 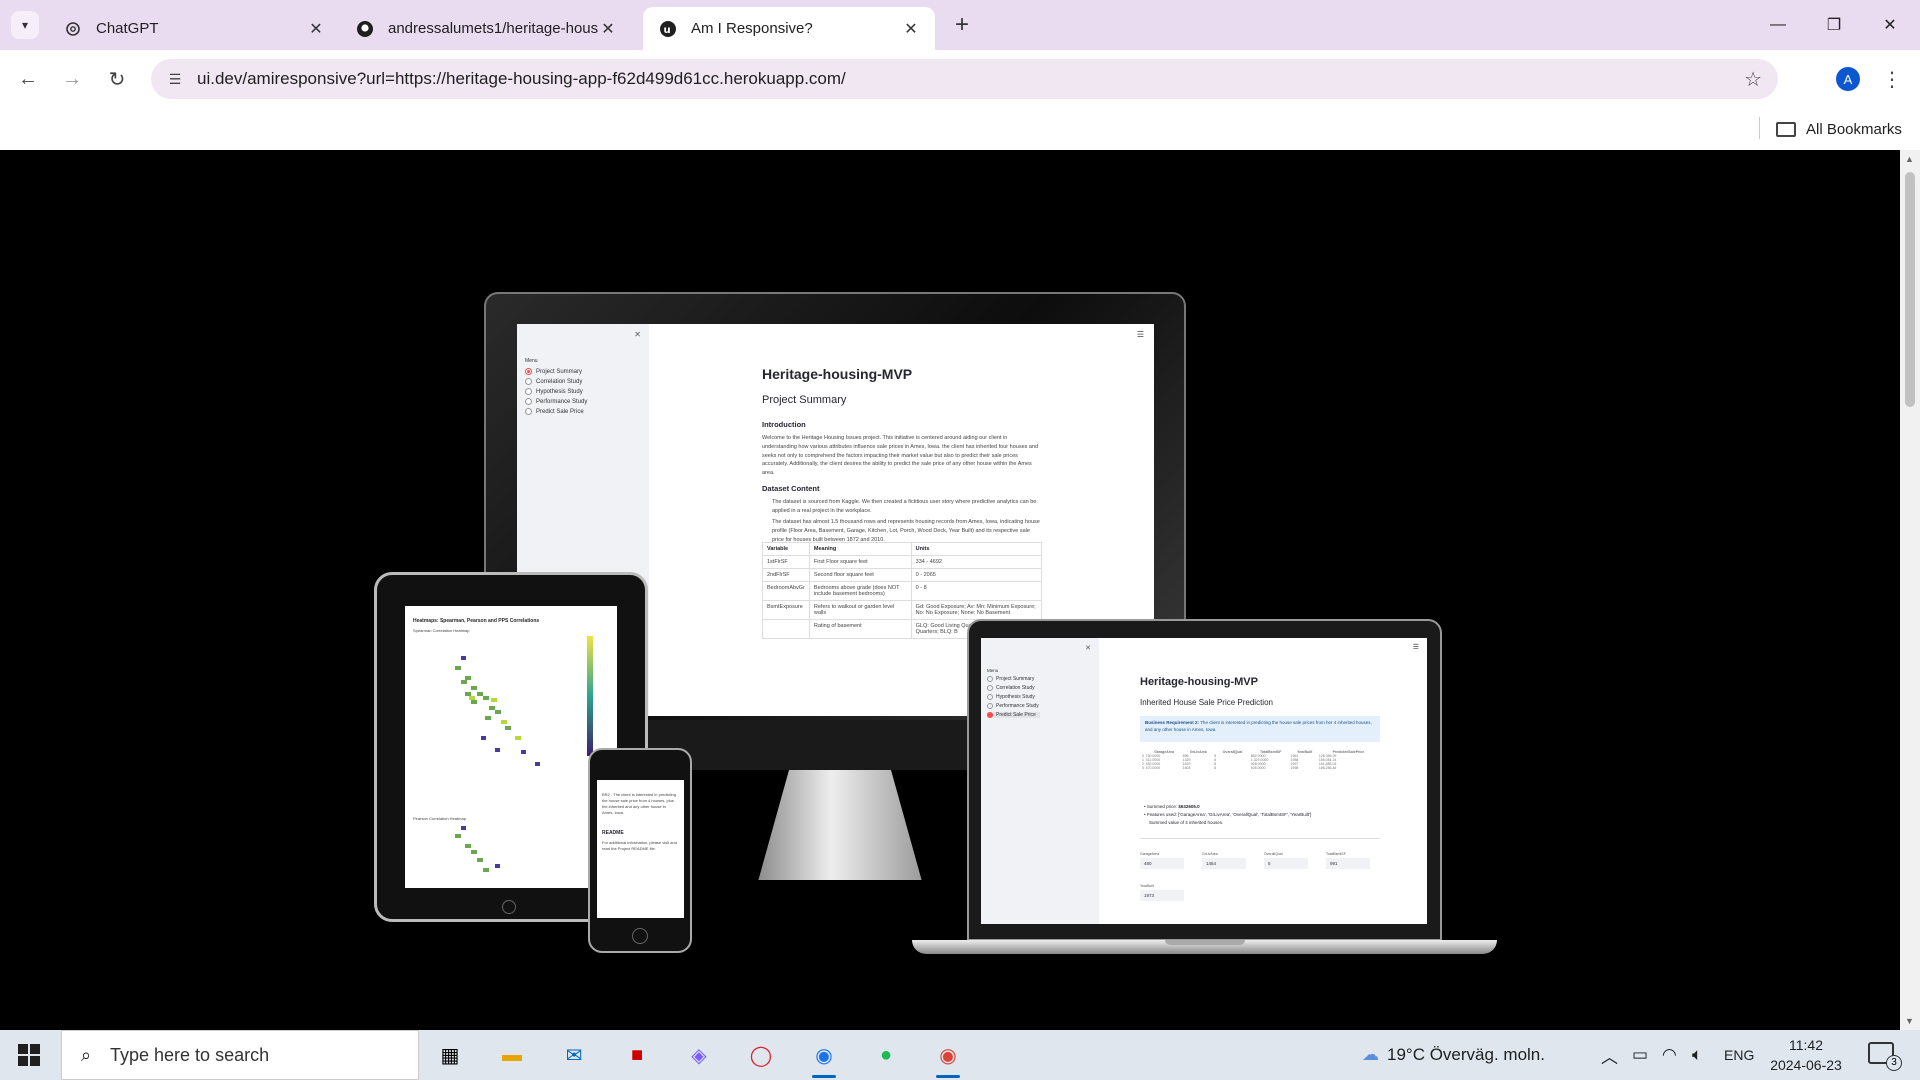 What do you see at coordinates (804, 400) in the screenshot?
I see `page-subtitle: Project Summary` at bounding box center [804, 400].